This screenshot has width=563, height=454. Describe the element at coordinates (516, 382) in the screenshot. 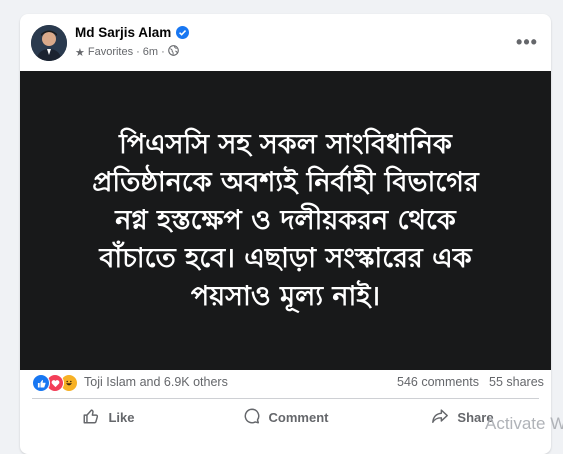

I see `shares-count: 55 shares` at that location.